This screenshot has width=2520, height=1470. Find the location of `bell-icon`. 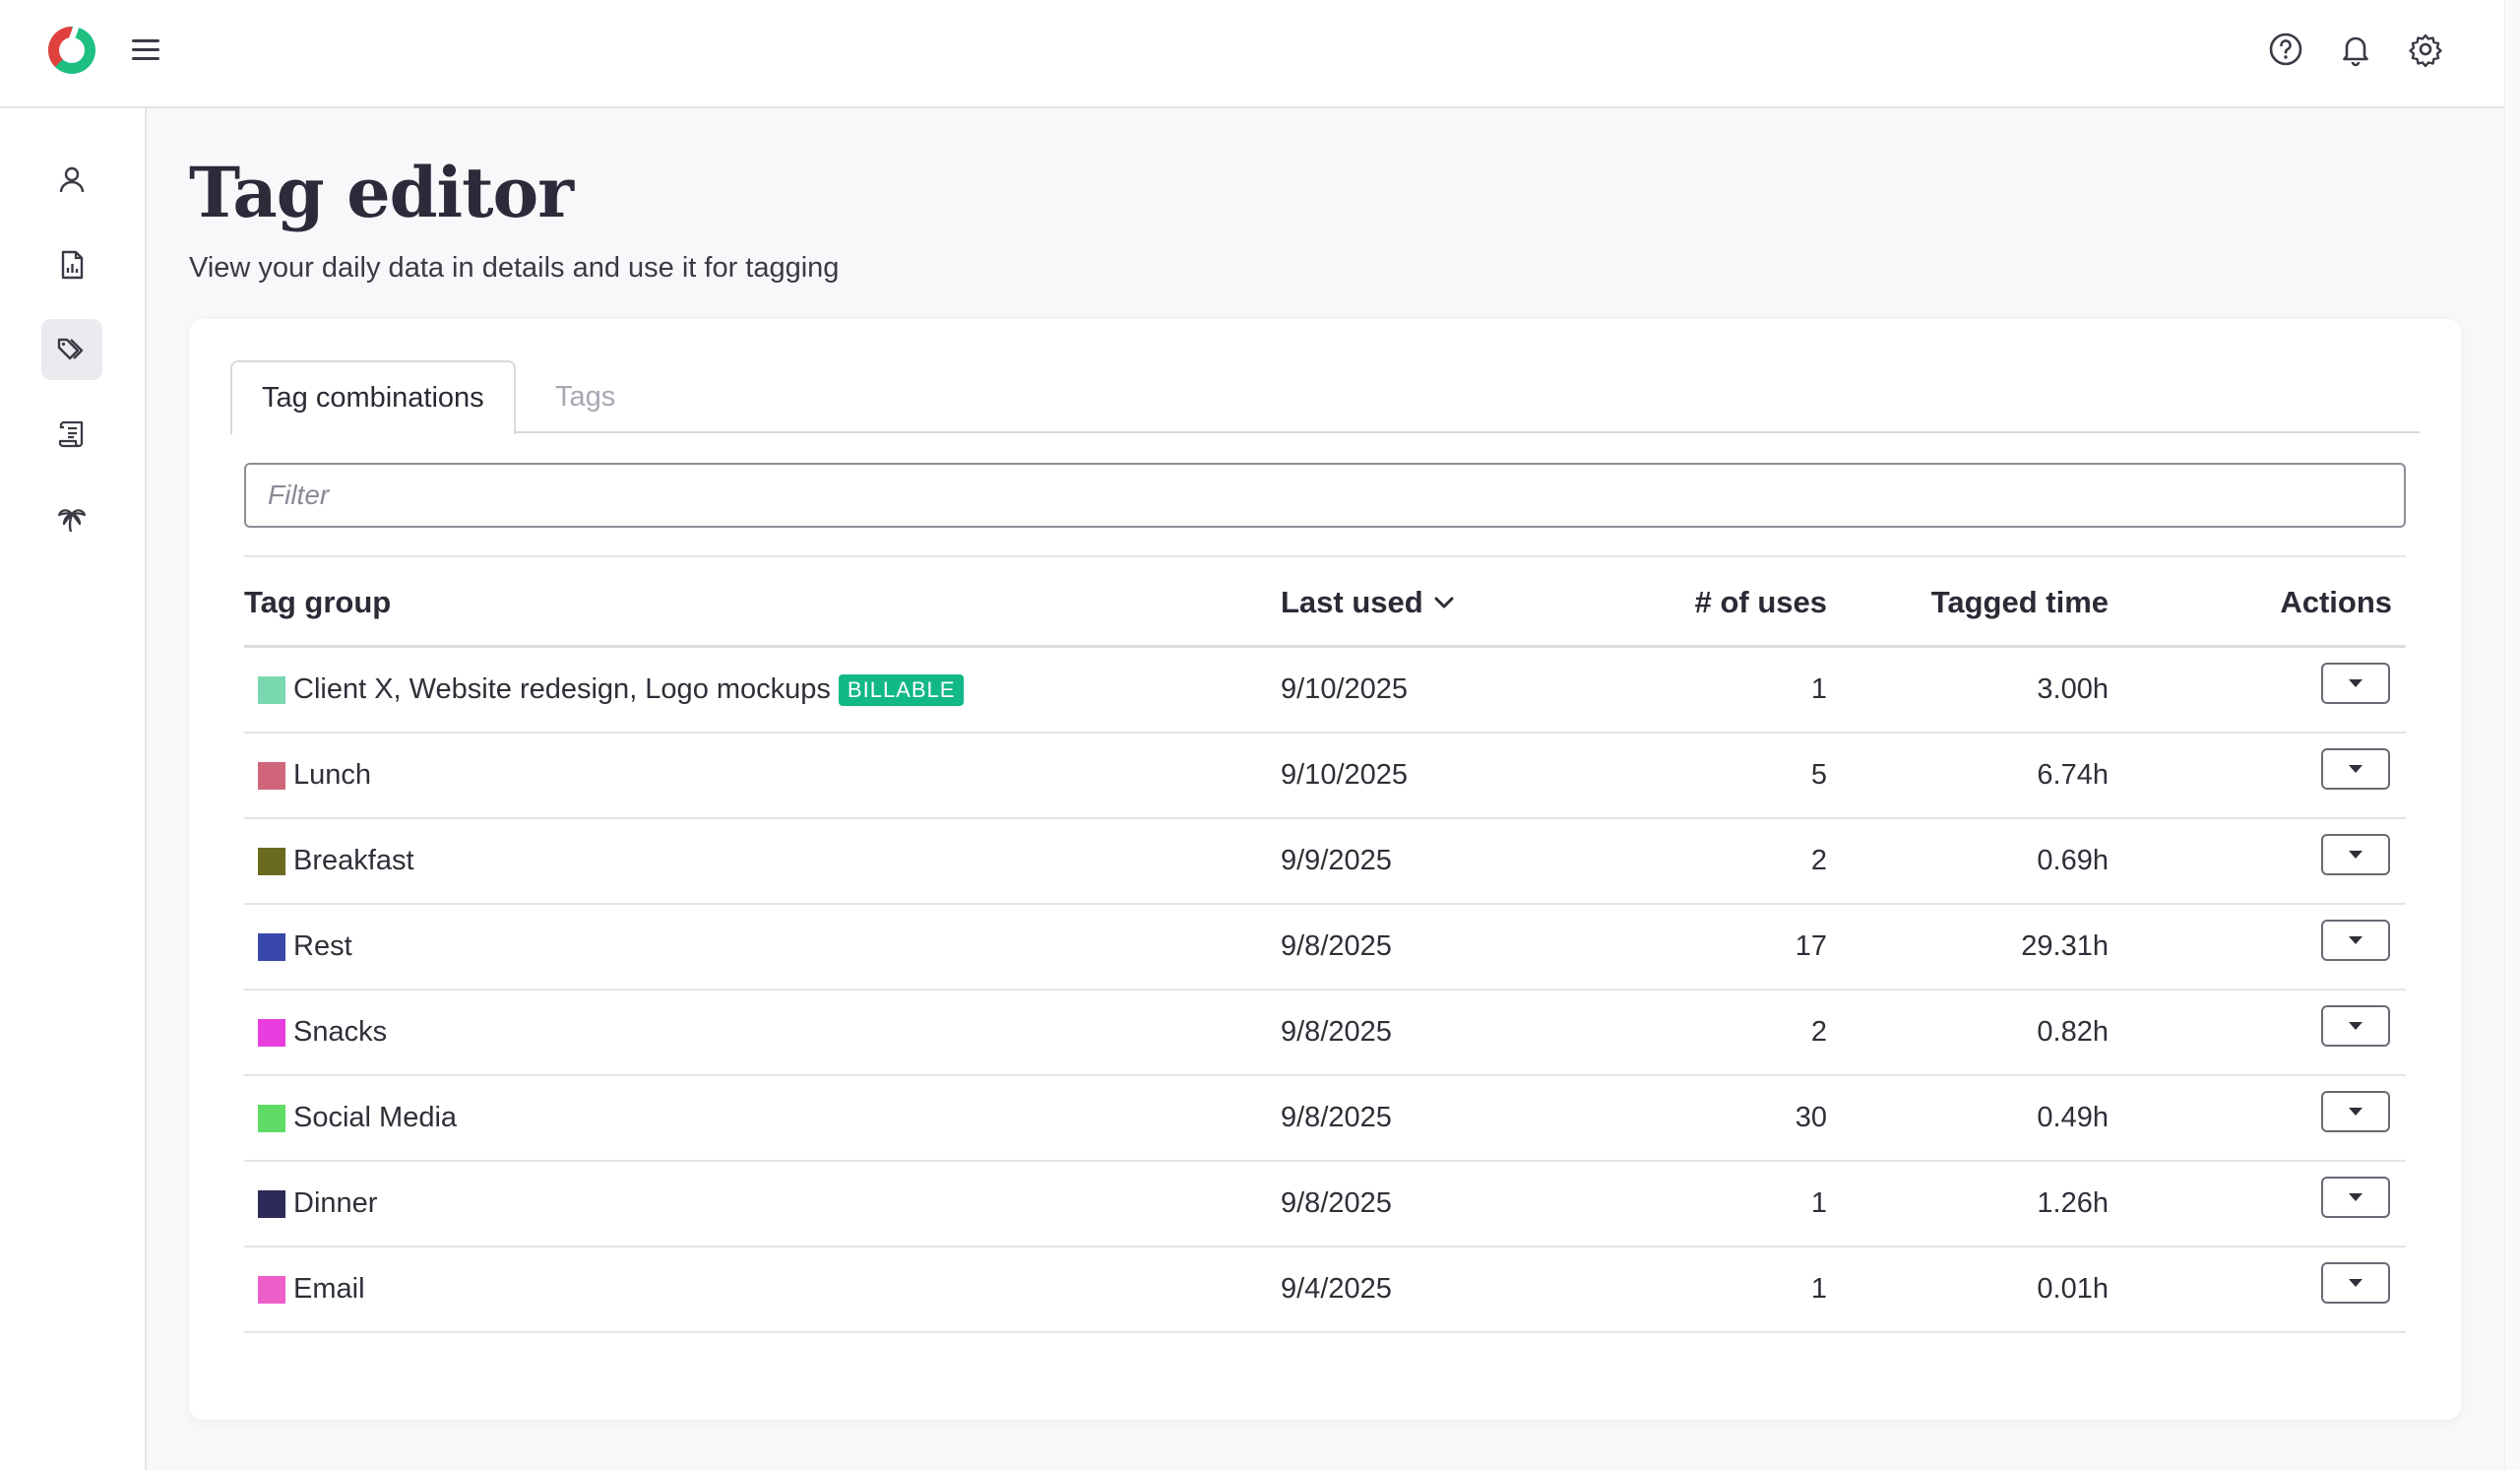

bell-icon is located at coordinates (2355, 49).